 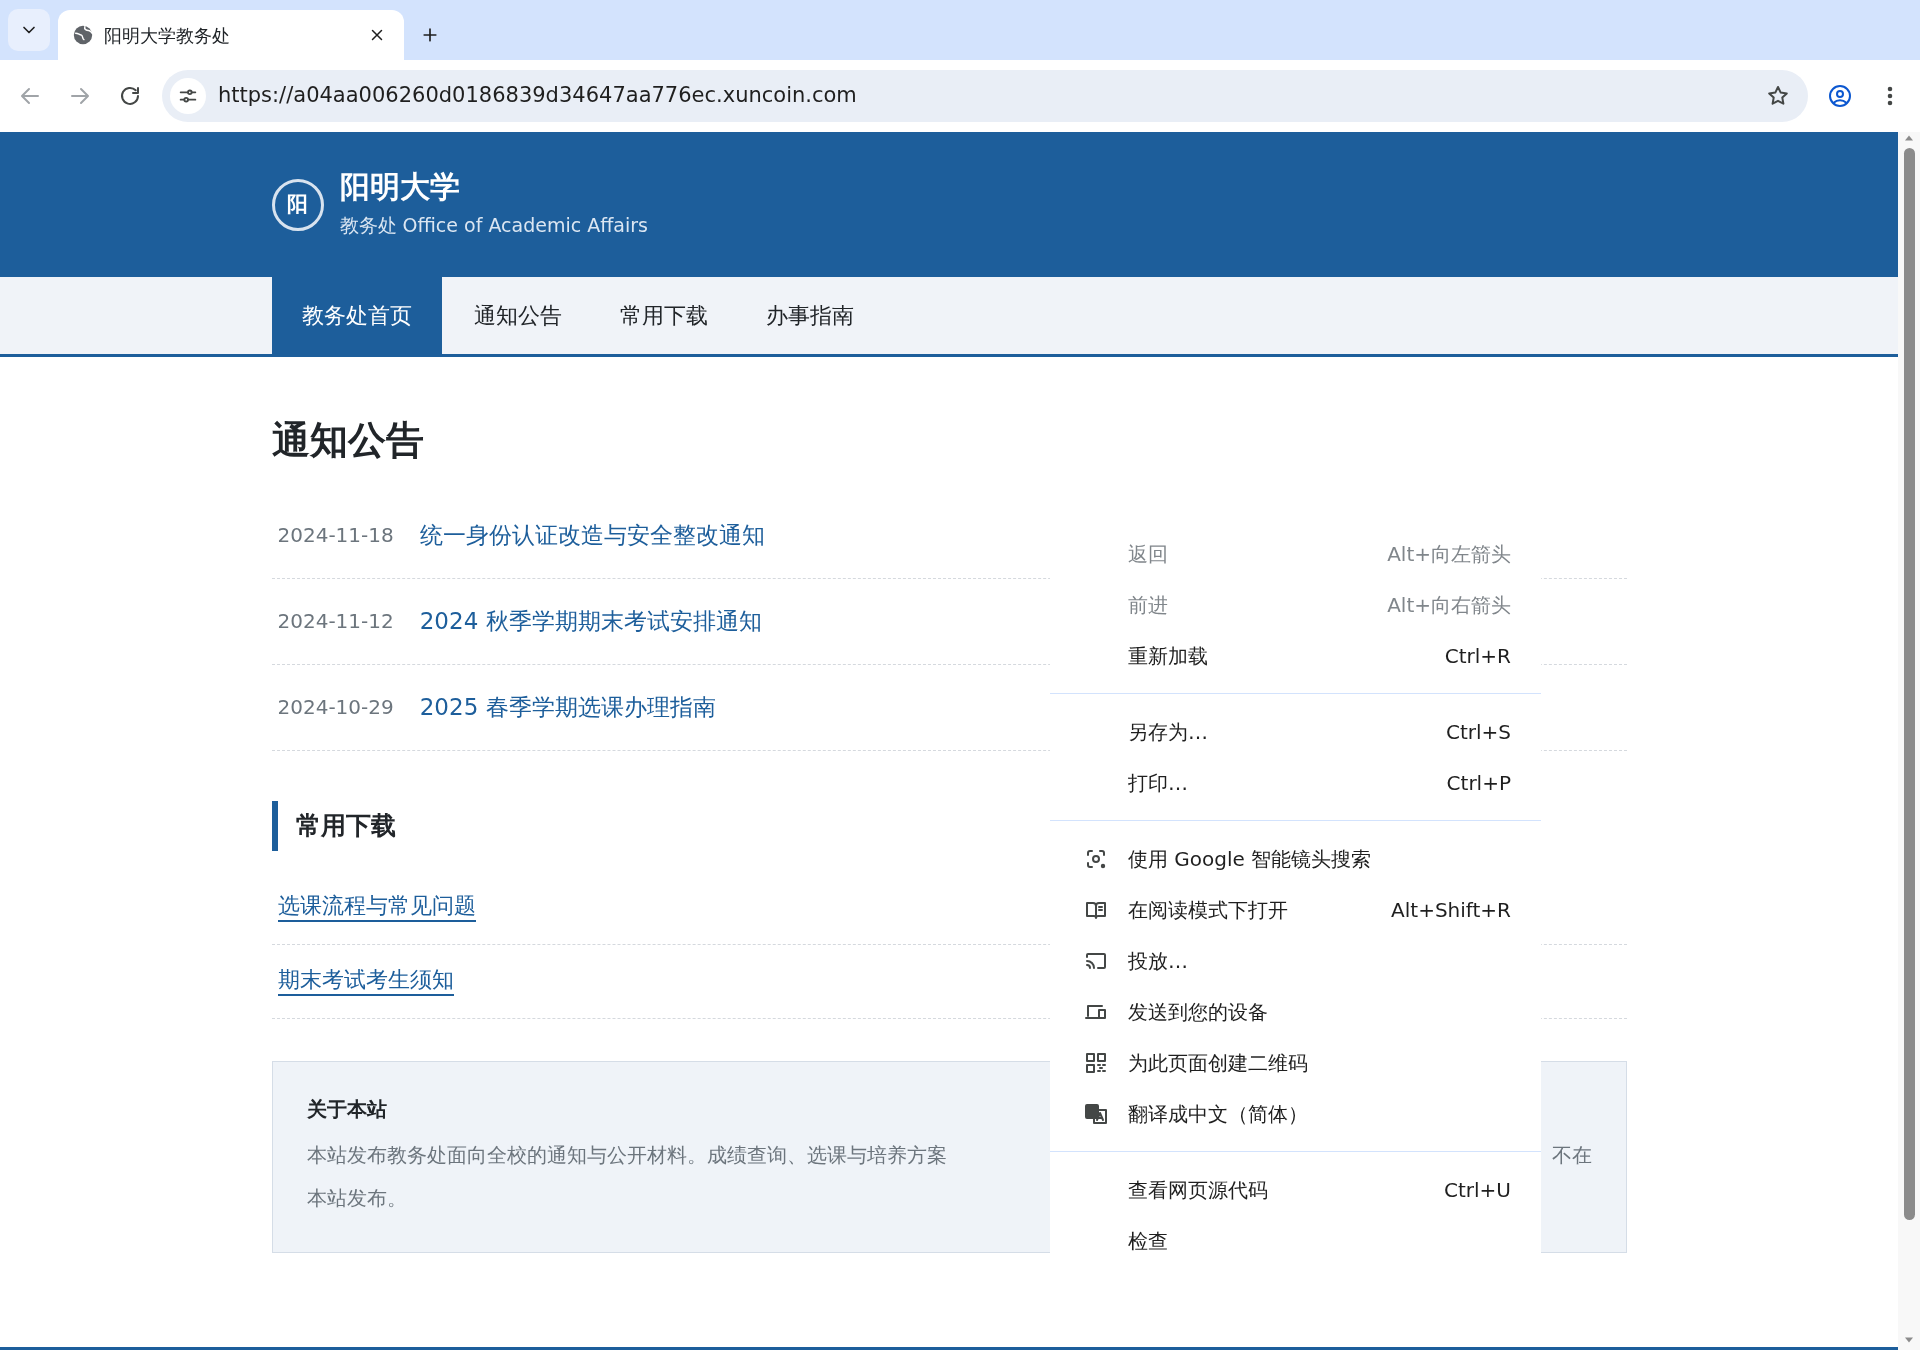 What do you see at coordinates (985, 96) in the screenshot?
I see `address-bar: https://a04aa006260d0186839d34647aa776ec.xuncoin.com` at bounding box center [985, 96].